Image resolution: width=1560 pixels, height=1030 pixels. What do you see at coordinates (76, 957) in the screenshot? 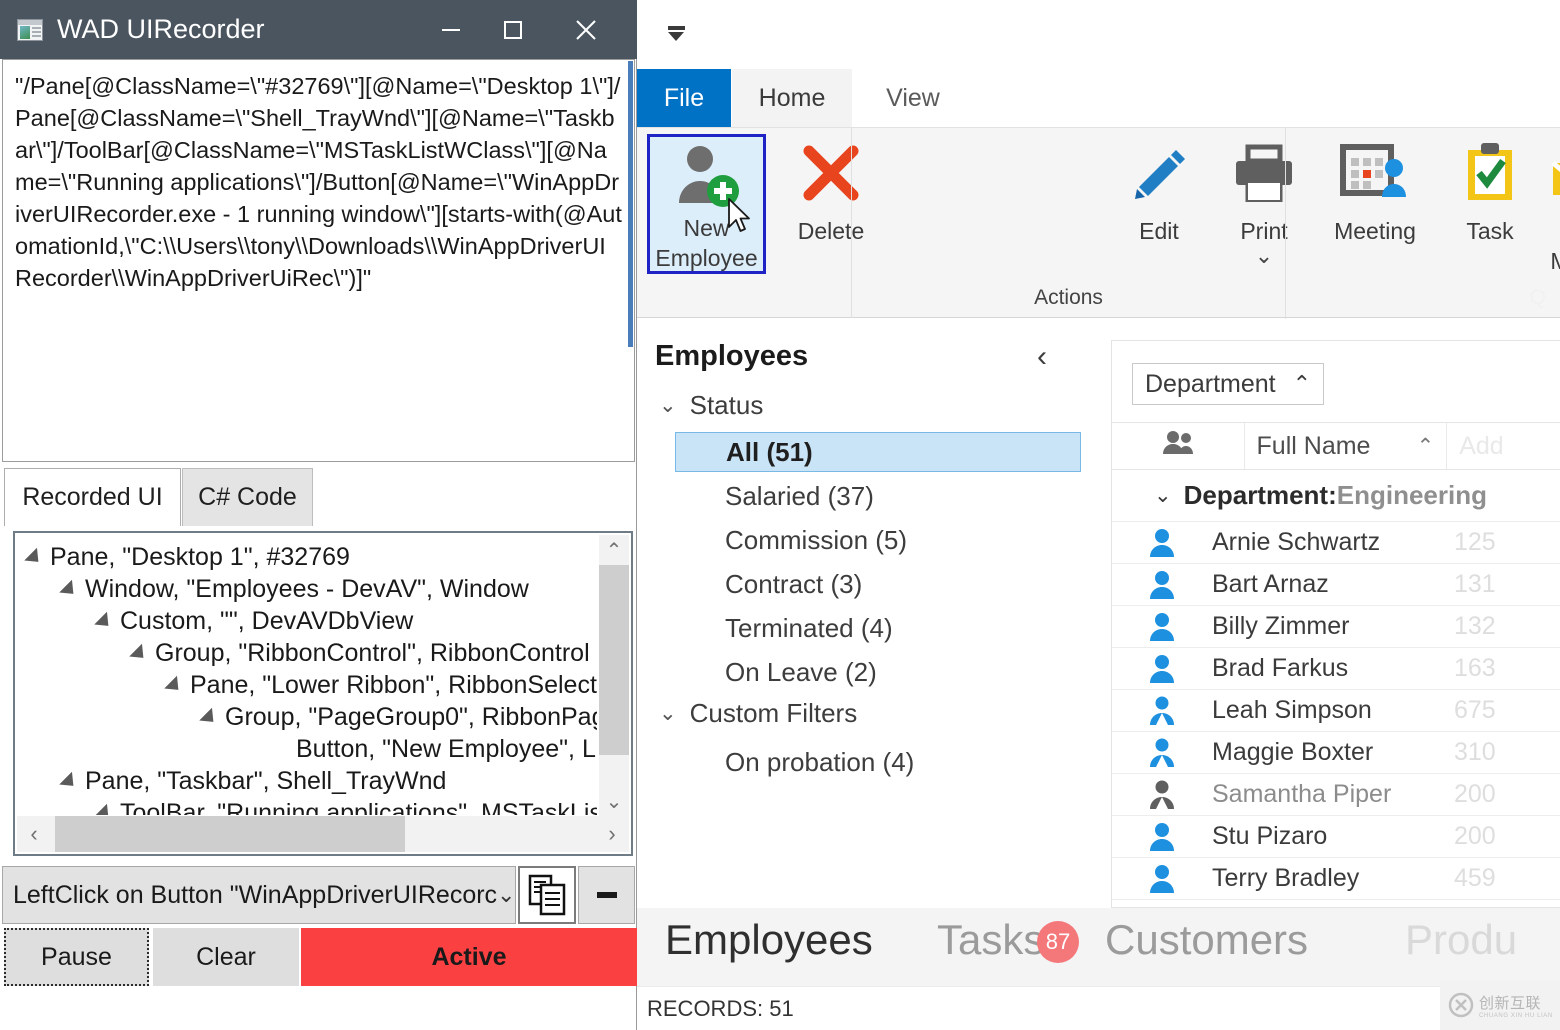
I see `pause-button: Pause` at bounding box center [76, 957].